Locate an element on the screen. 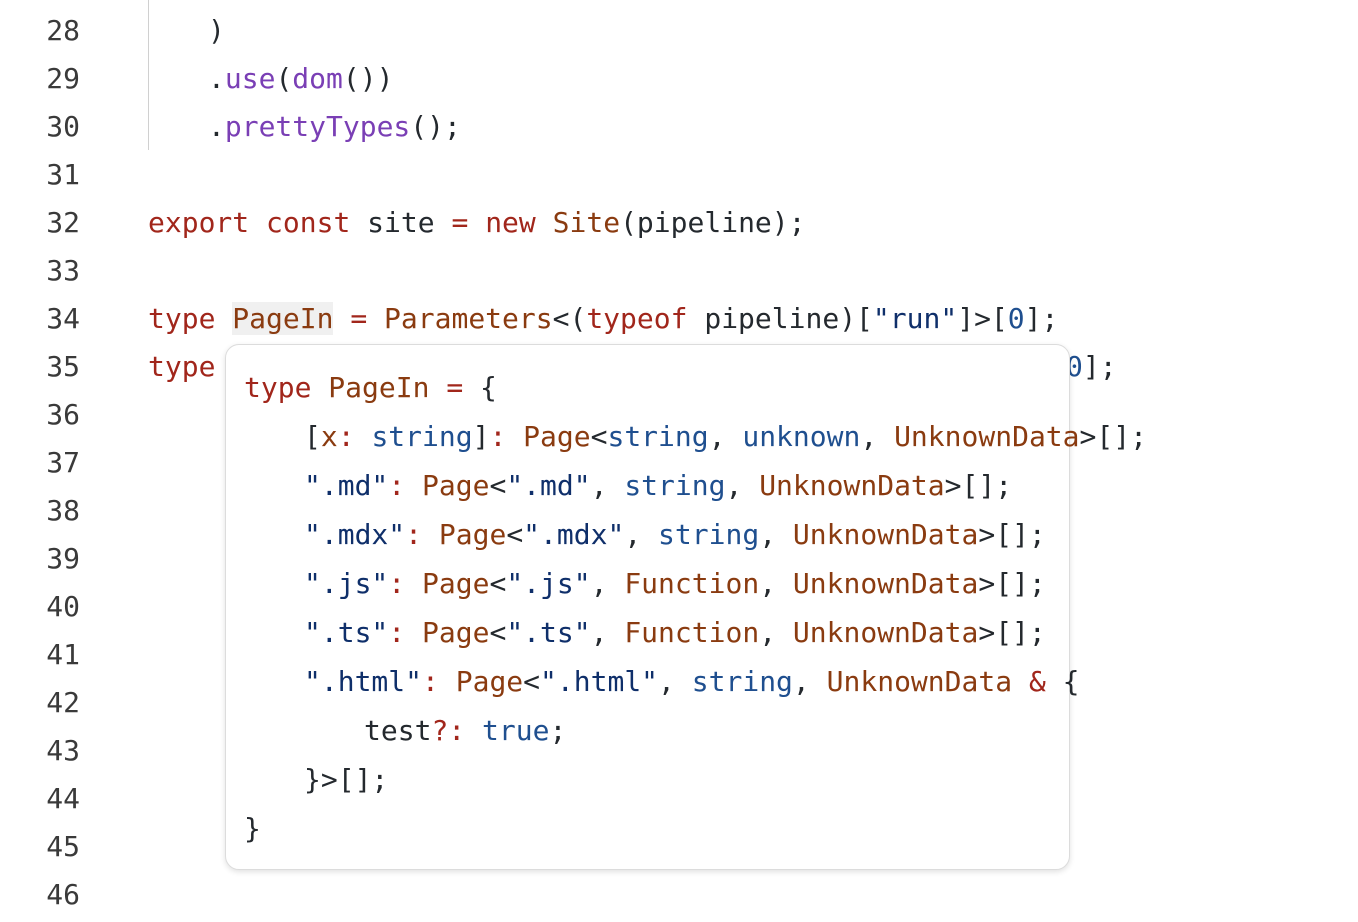  token: x is located at coordinates (329, 436).